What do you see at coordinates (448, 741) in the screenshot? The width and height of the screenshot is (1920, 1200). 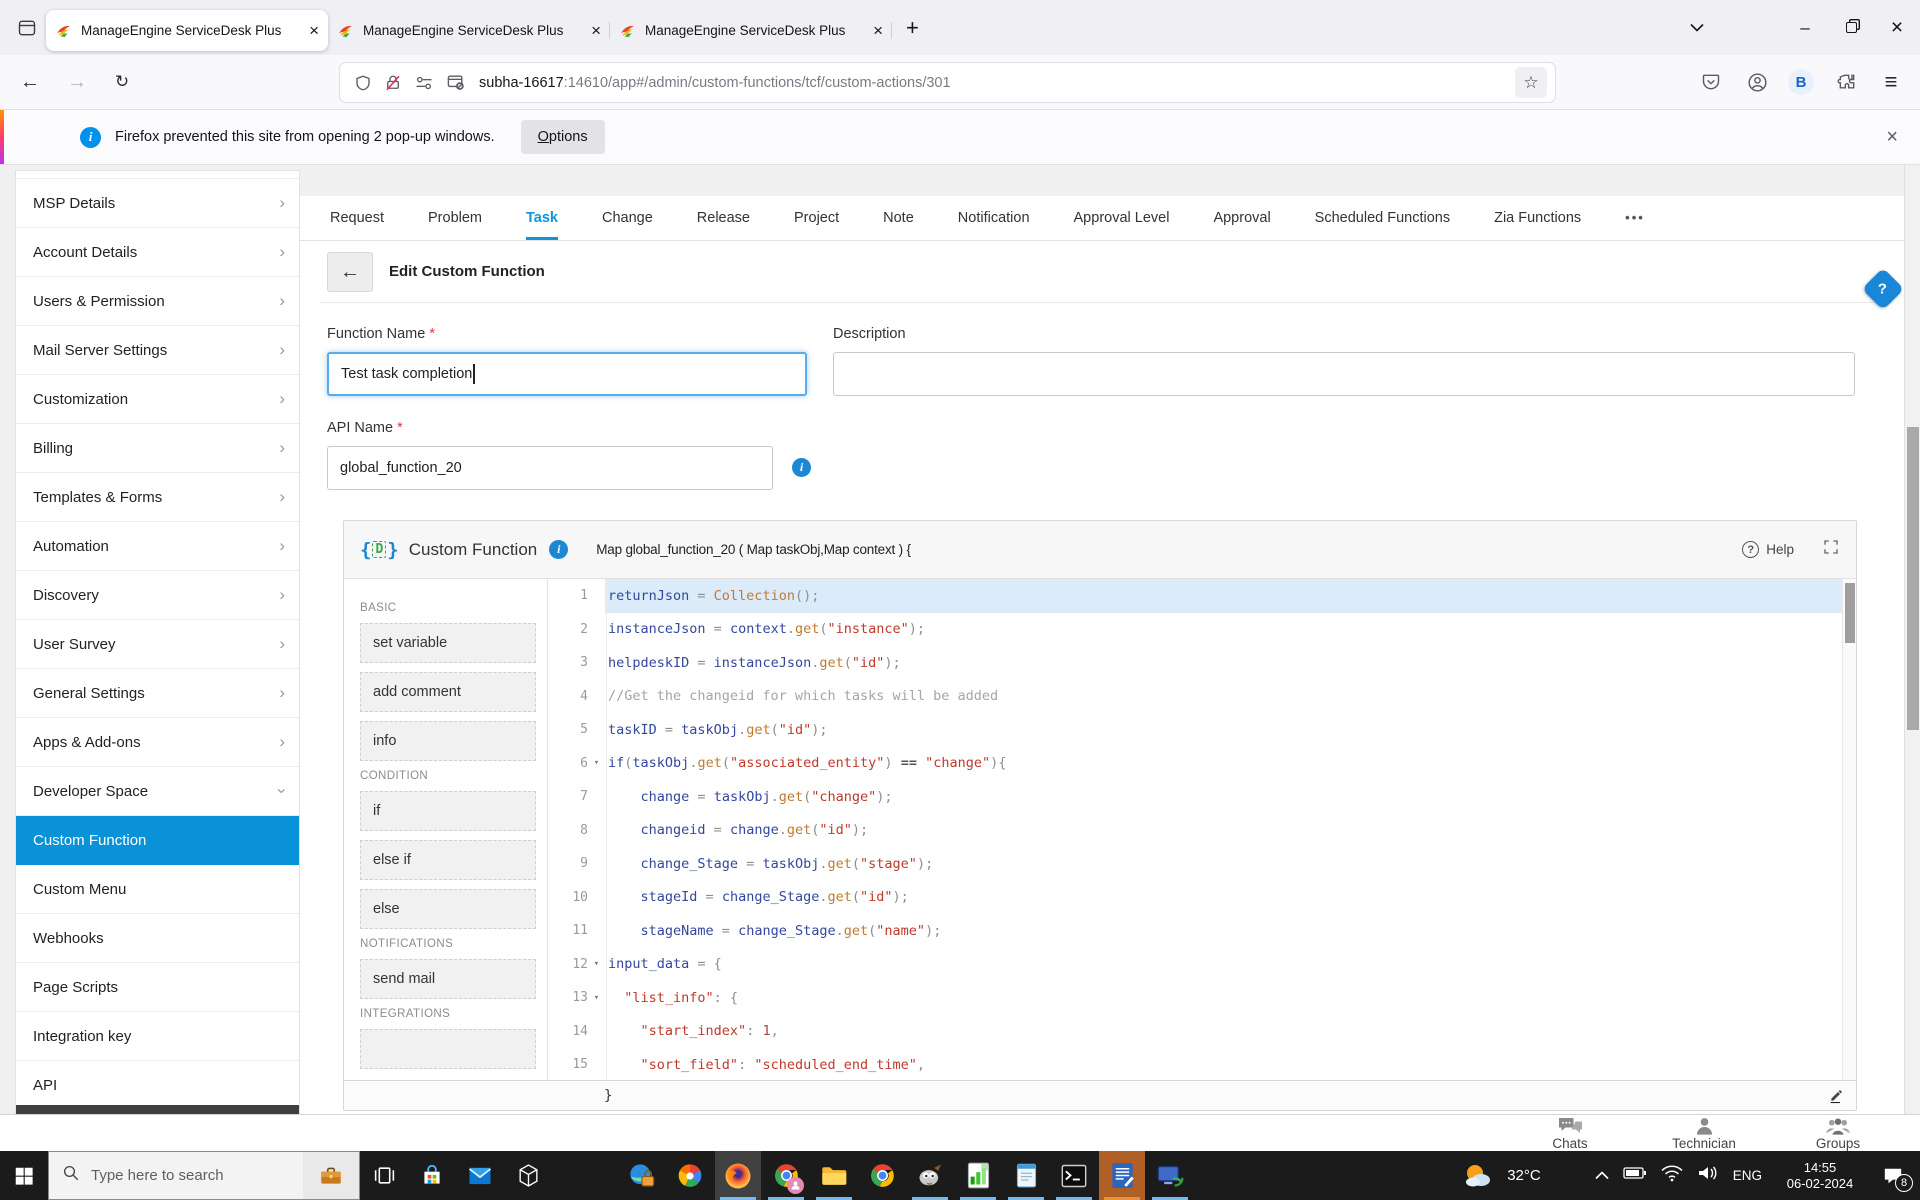 I see `palette-button-info: info` at bounding box center [448, 741].